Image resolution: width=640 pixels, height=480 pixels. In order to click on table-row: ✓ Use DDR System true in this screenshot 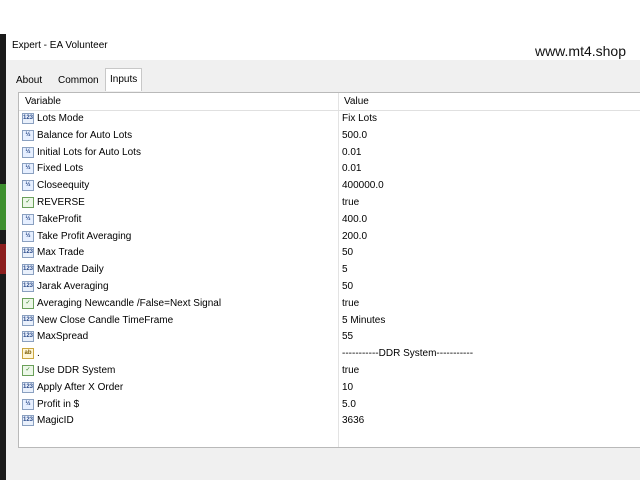, I will do `click(329, 371)`.